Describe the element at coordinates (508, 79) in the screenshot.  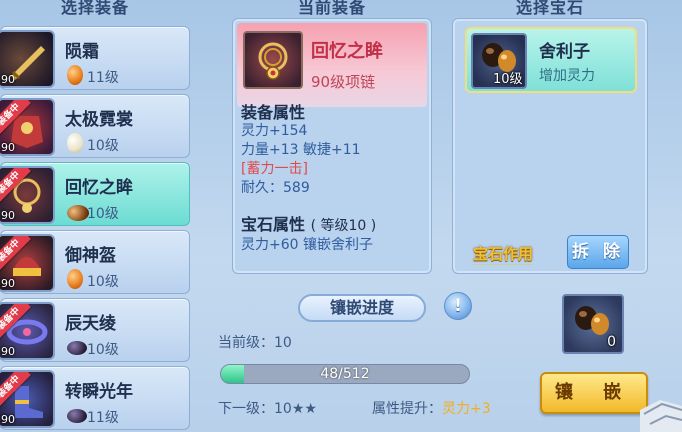
I see `gem-card-level: 10级` at that location.